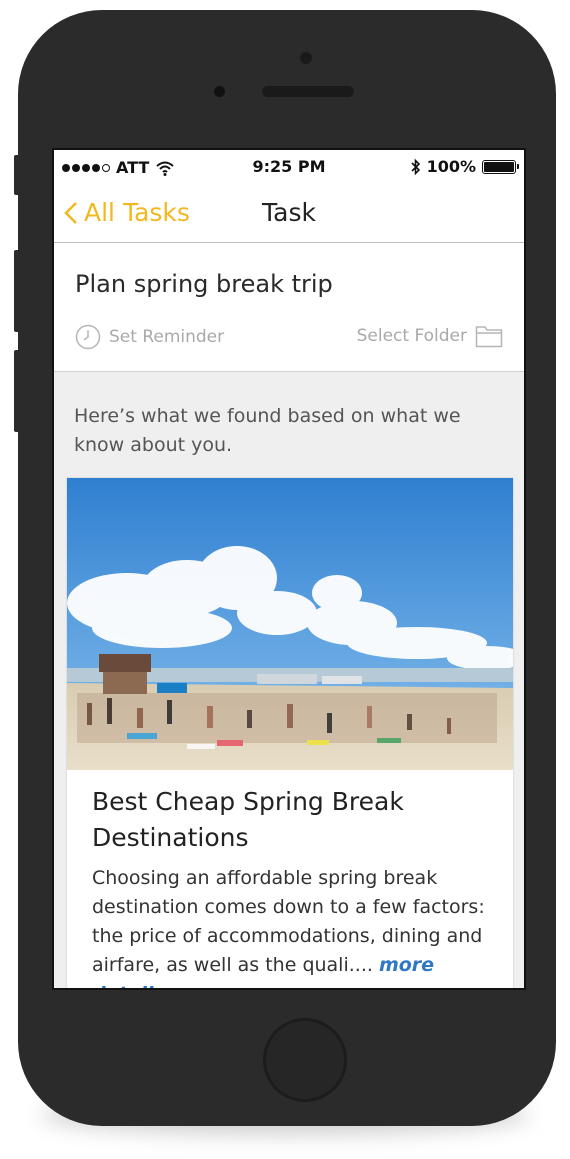  Describe the element at coordinates (308, 91) in the screenshot. I see `earpiece-speaker` at that location.